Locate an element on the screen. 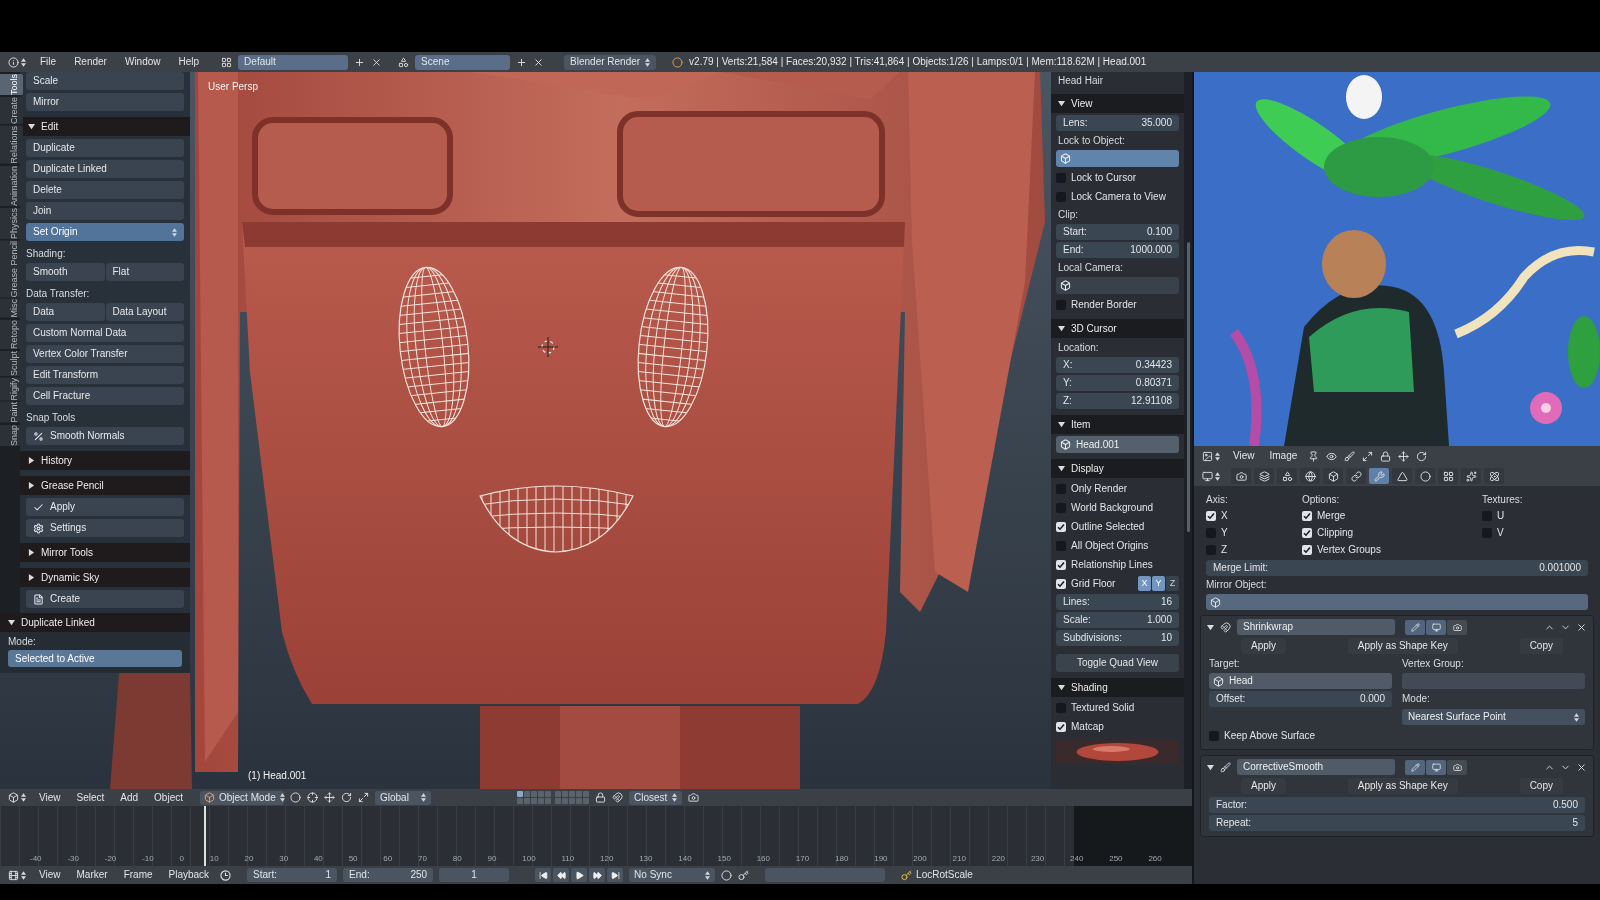  dropdown: Selected to Active is located at coordinates (95, 658).